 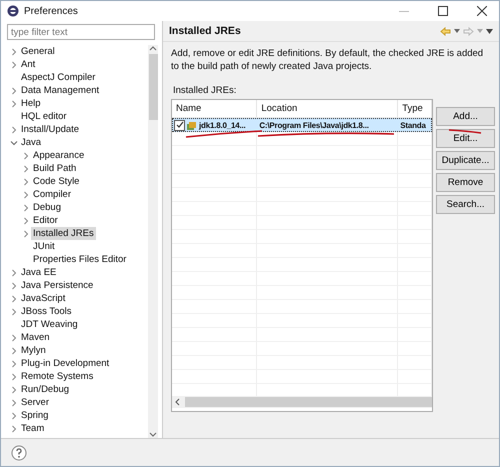 I want to click on tree-item: JDT Weaving, so click(x=49, y=324).